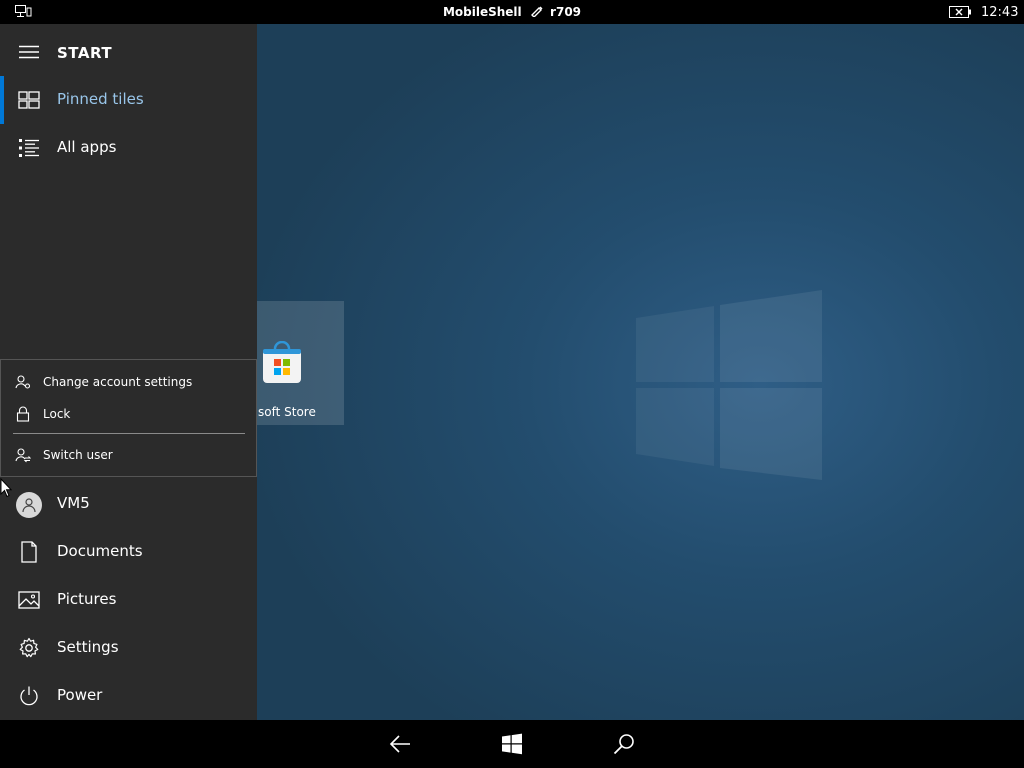 The image size is (1024, 768). I want to click on windows-start-icon, so click(512, 744).